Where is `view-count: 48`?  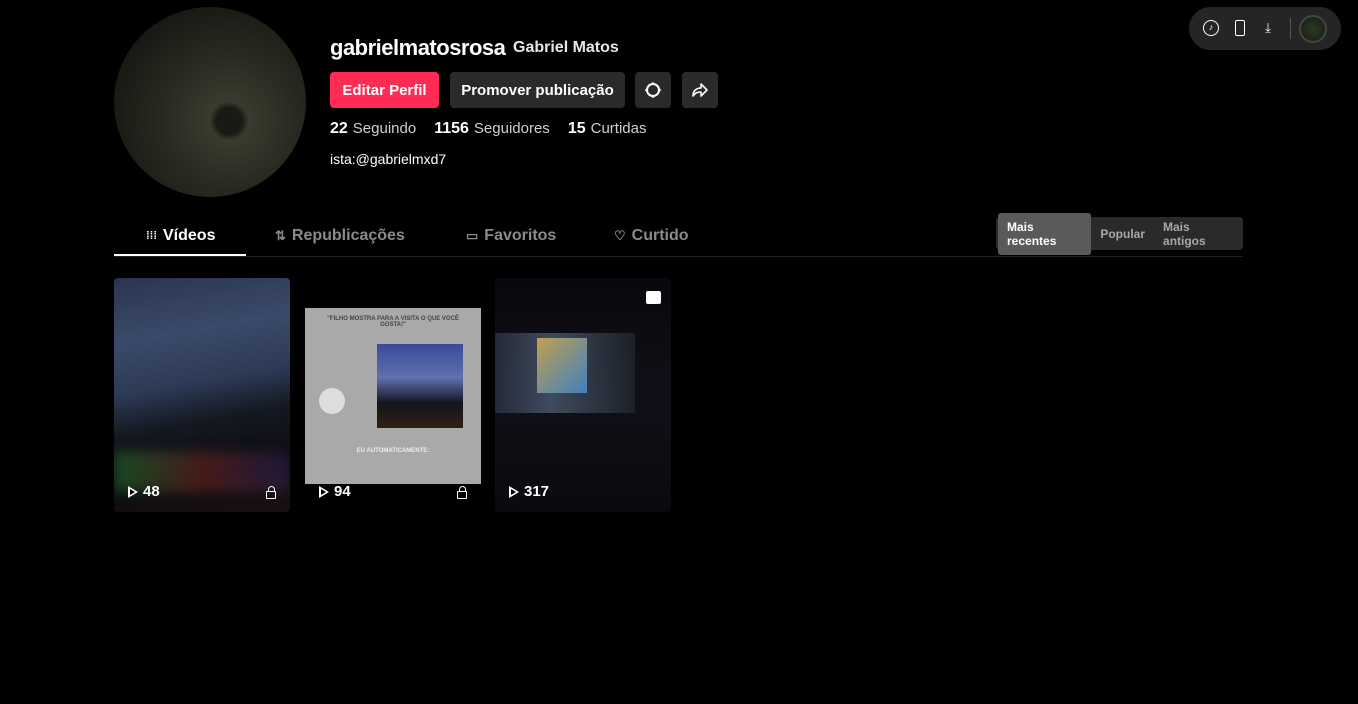 view-count: 48 is located at coordinates (151, 491).